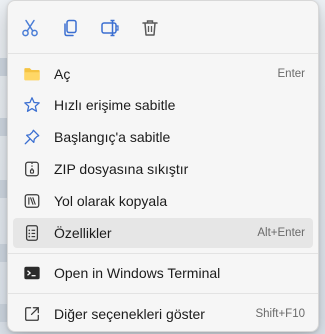 The width and height of the screenshot is (325, 334). I want to click on menu-item-pin-to-start: Başlangıç'a sabitle, so click(163, 137).